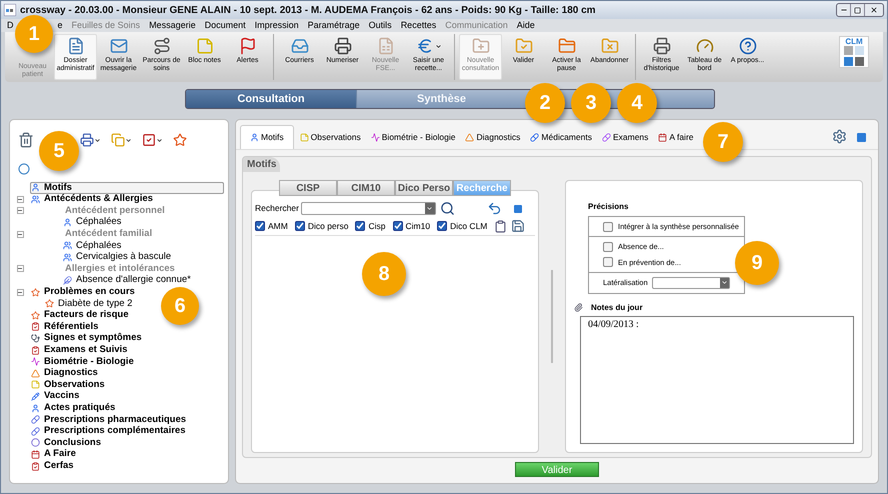 The height and width of the screenshot is (494, 888). Describe the element at coordinates (53, 454) in the screenshot. I see `tree-row: A Faire` at that location.